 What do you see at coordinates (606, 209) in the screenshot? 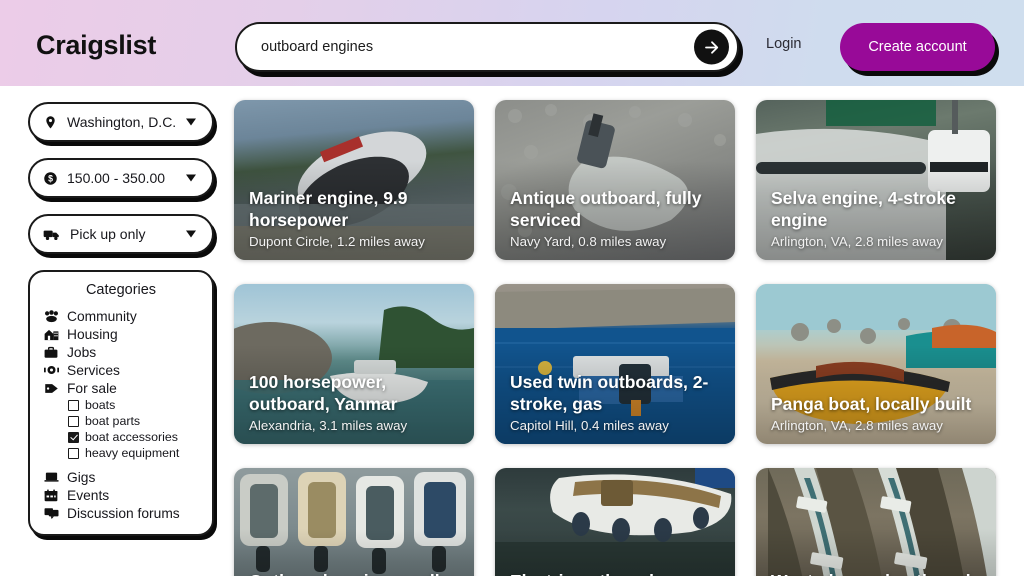
I see `listing-title: Antique outboard, fully serviced` at bounding box center [606, 209].